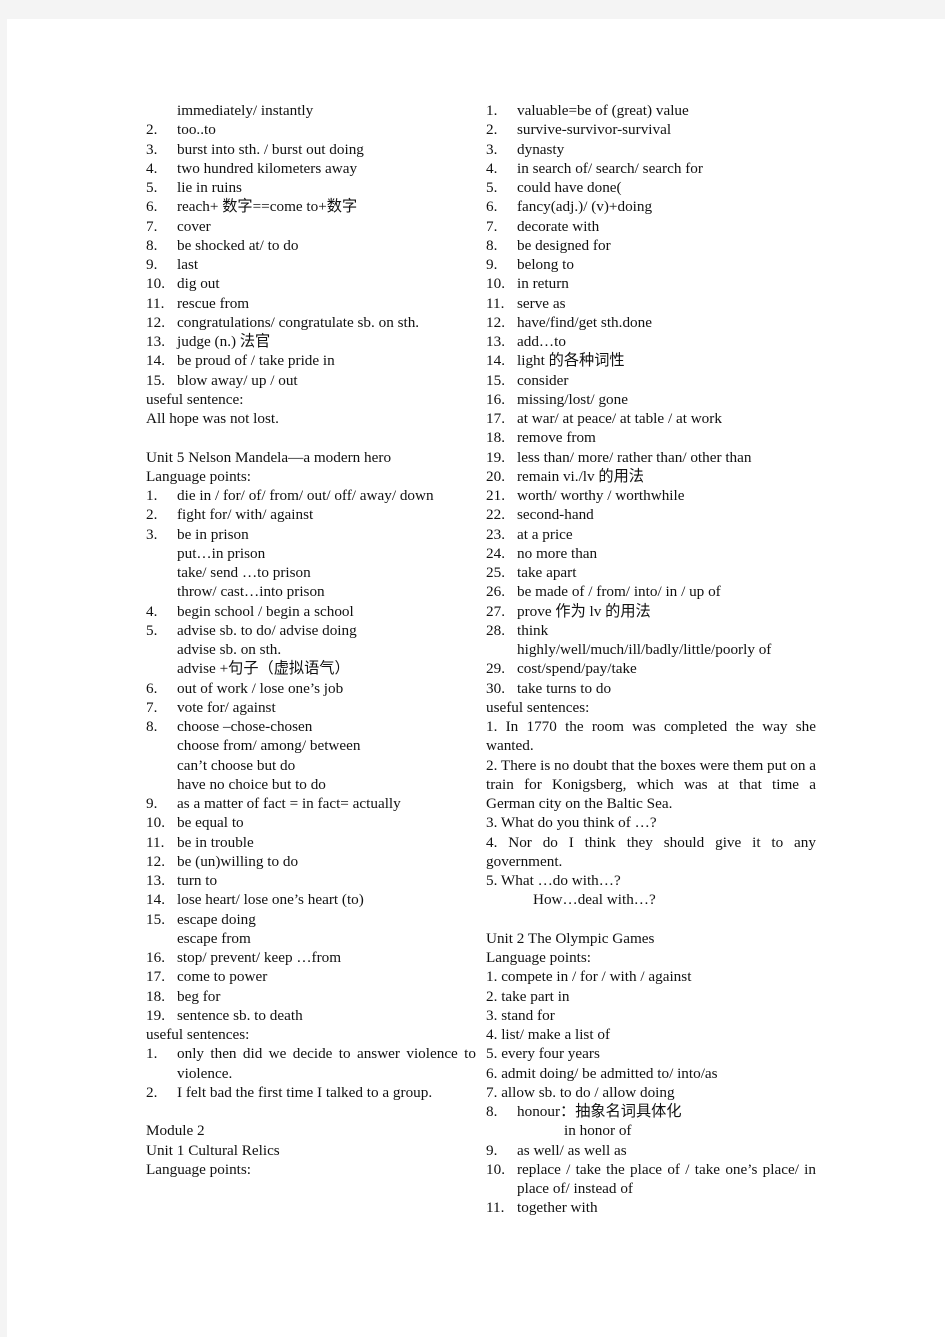  Describe the element at coordinates (571, 823) in the screenshot. I see `useful-sentence: 3. What do you think of …?` at that location.